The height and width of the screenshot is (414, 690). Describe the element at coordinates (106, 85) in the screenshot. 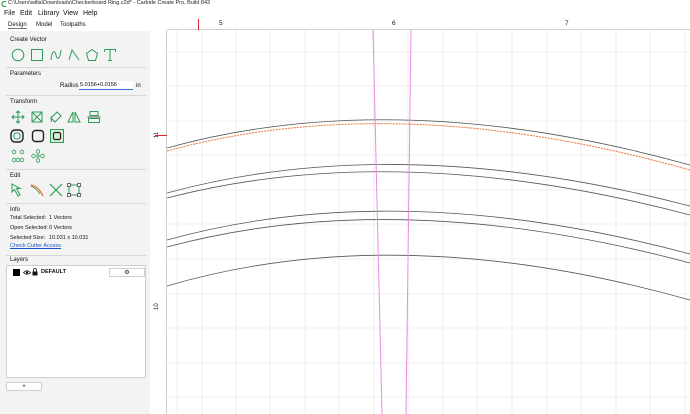

I see `radius-input` at that location.